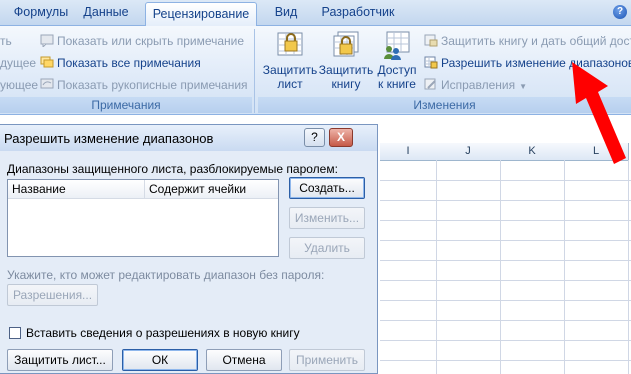 The width and height of the screenshot is (631, 374). What do you see at coordinates (532, 152) in the screenshot?
I see `column-header-k: K` at bounding box center [532, 152].